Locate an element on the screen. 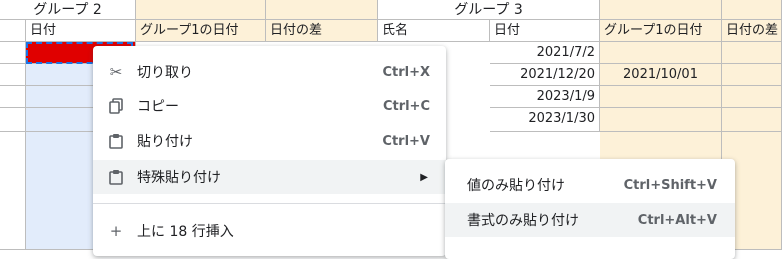 The image size is (782, 259). paste-special-submenu: 値のみ貼り付け Ctrl+Shift+V 書式のみ貼り付け Ctrl+Alt+V is located at coordinates (590, 209).